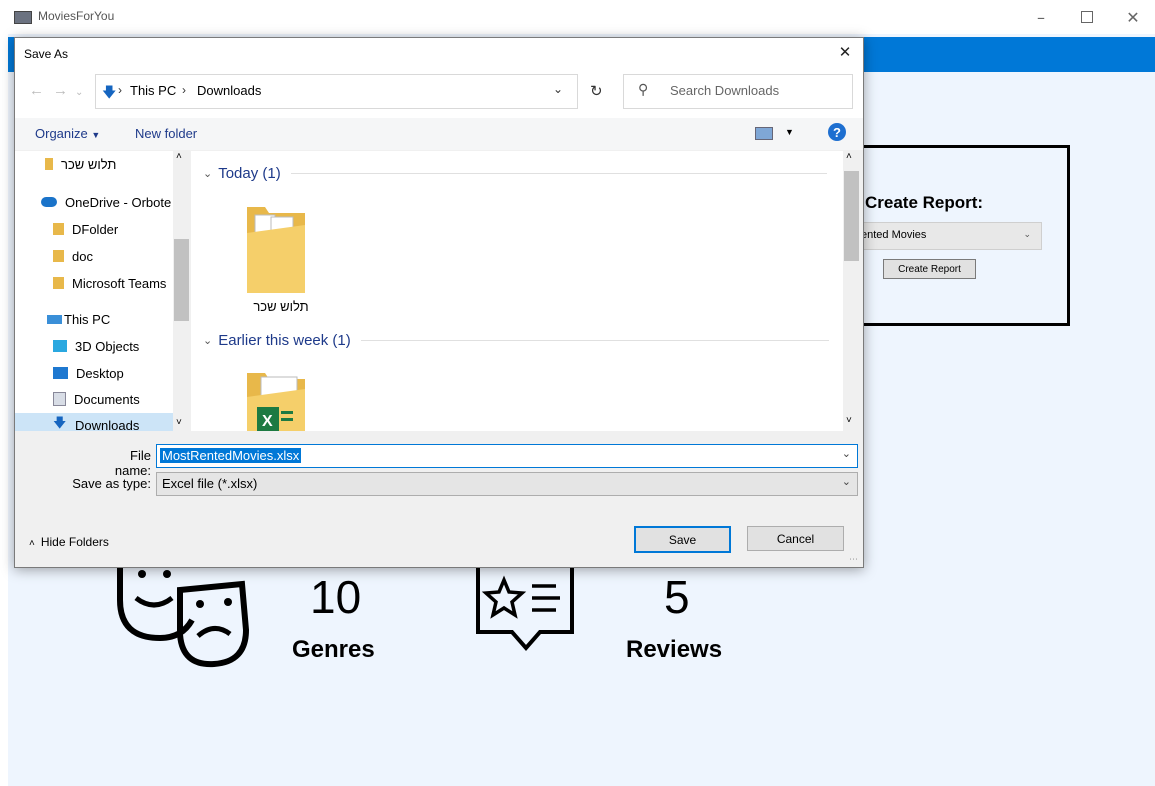 The width and height of the screenshot is (1155, 786). I want to click on nav-item-label: DFolder, so click(95, 229).